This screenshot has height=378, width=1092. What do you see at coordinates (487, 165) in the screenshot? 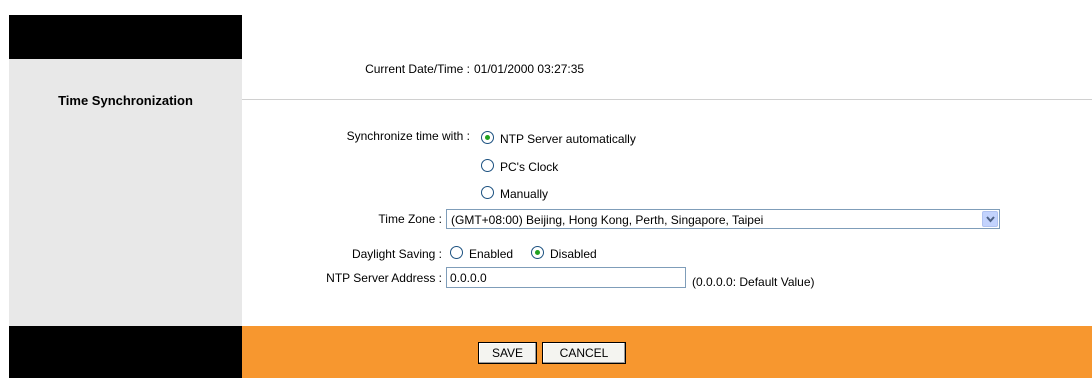
I see `sync-pc-clock-radio` at bounding box center [487, 165].